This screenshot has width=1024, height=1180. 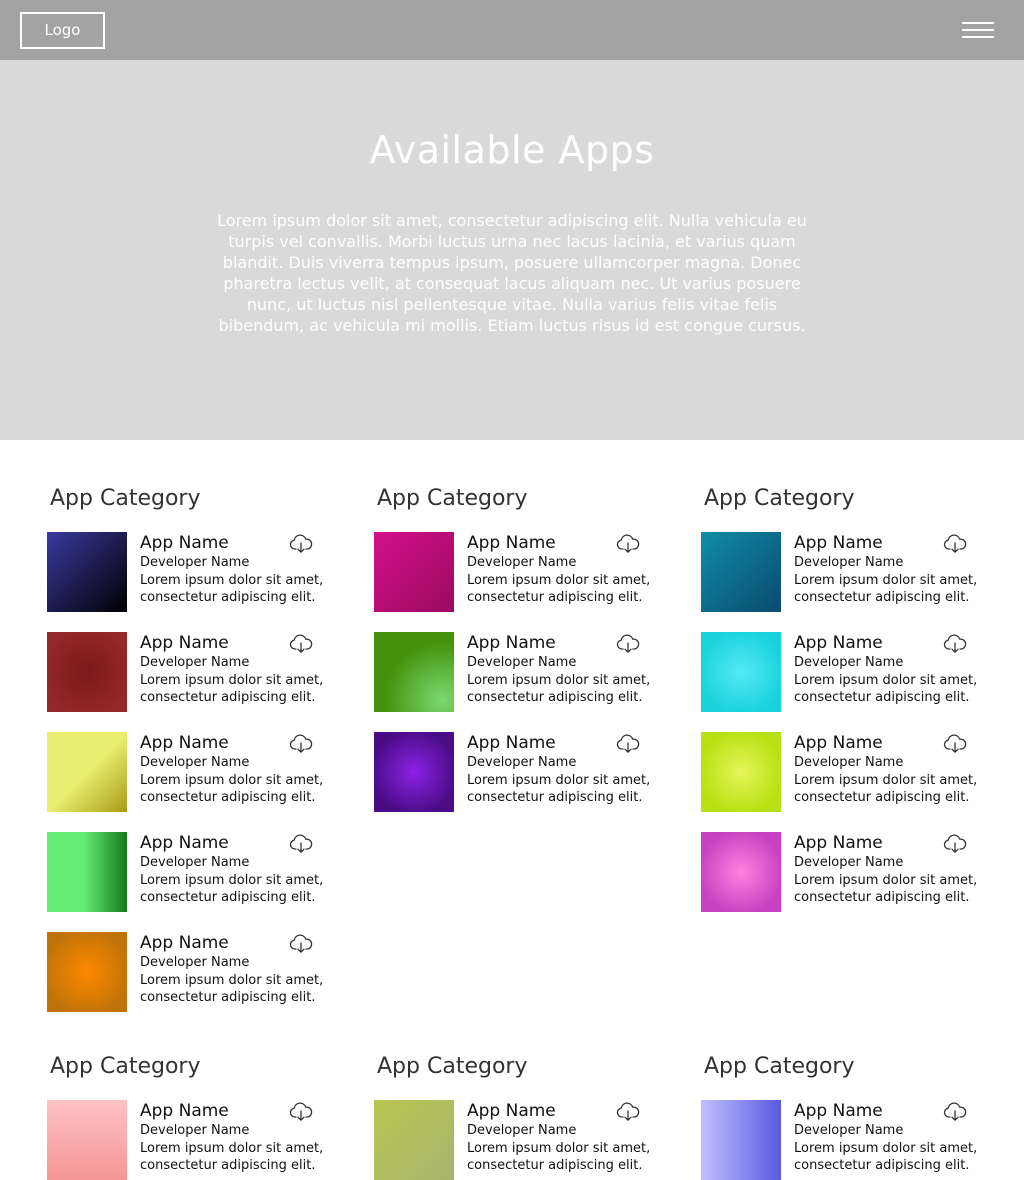 What do you see at coordinates (978, 30) in the screenshot?
I see `hamburger-menu-icon` at bounding box center [978, 30].